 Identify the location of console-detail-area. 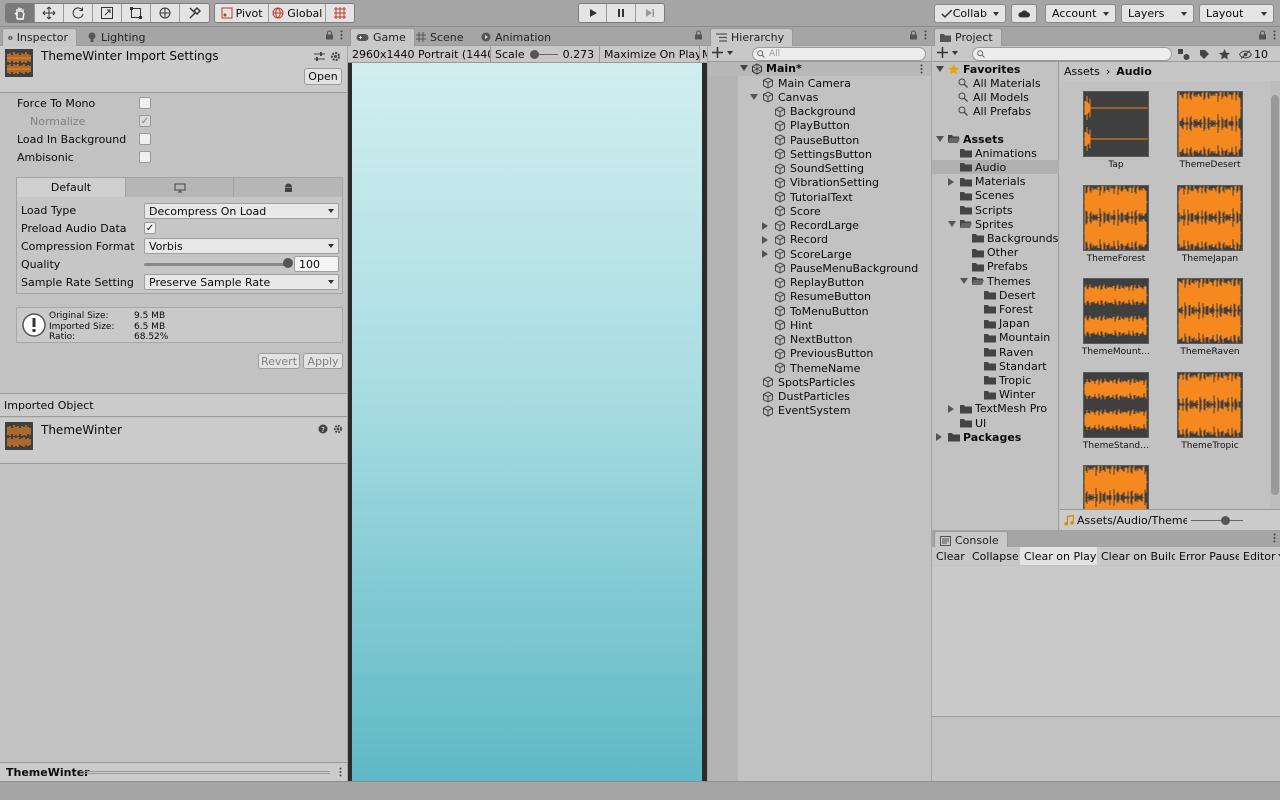
(1106, 748).